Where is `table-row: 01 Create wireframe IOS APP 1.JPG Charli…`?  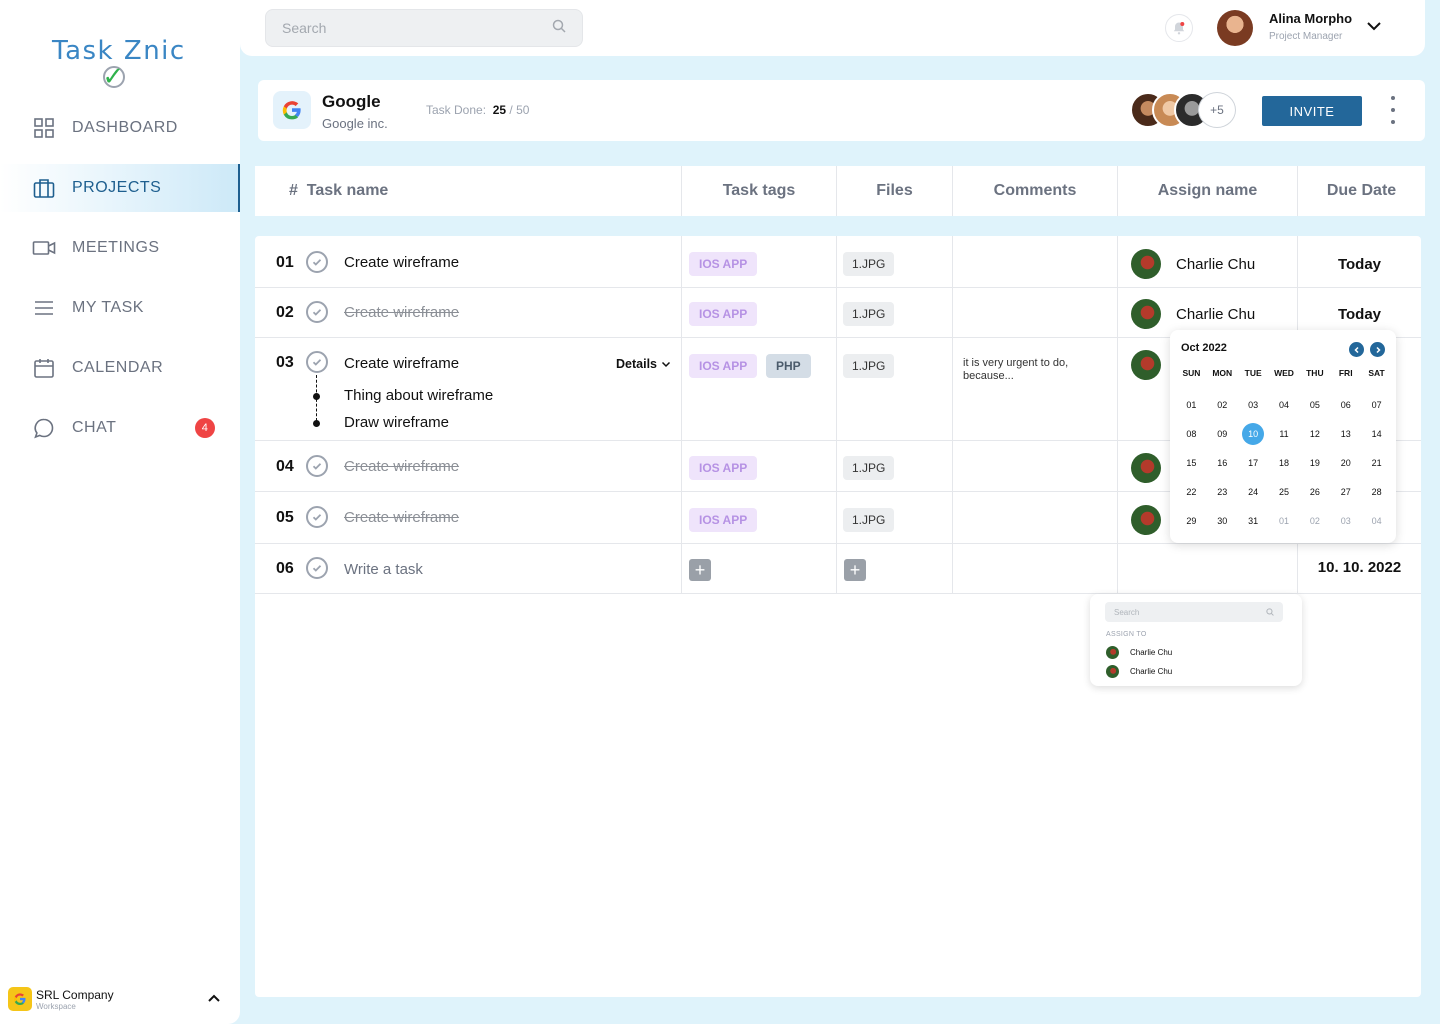 table-row: 01 Create wireframe IOS APP 1.JPG Charli… is located at coordinates (838, 262).